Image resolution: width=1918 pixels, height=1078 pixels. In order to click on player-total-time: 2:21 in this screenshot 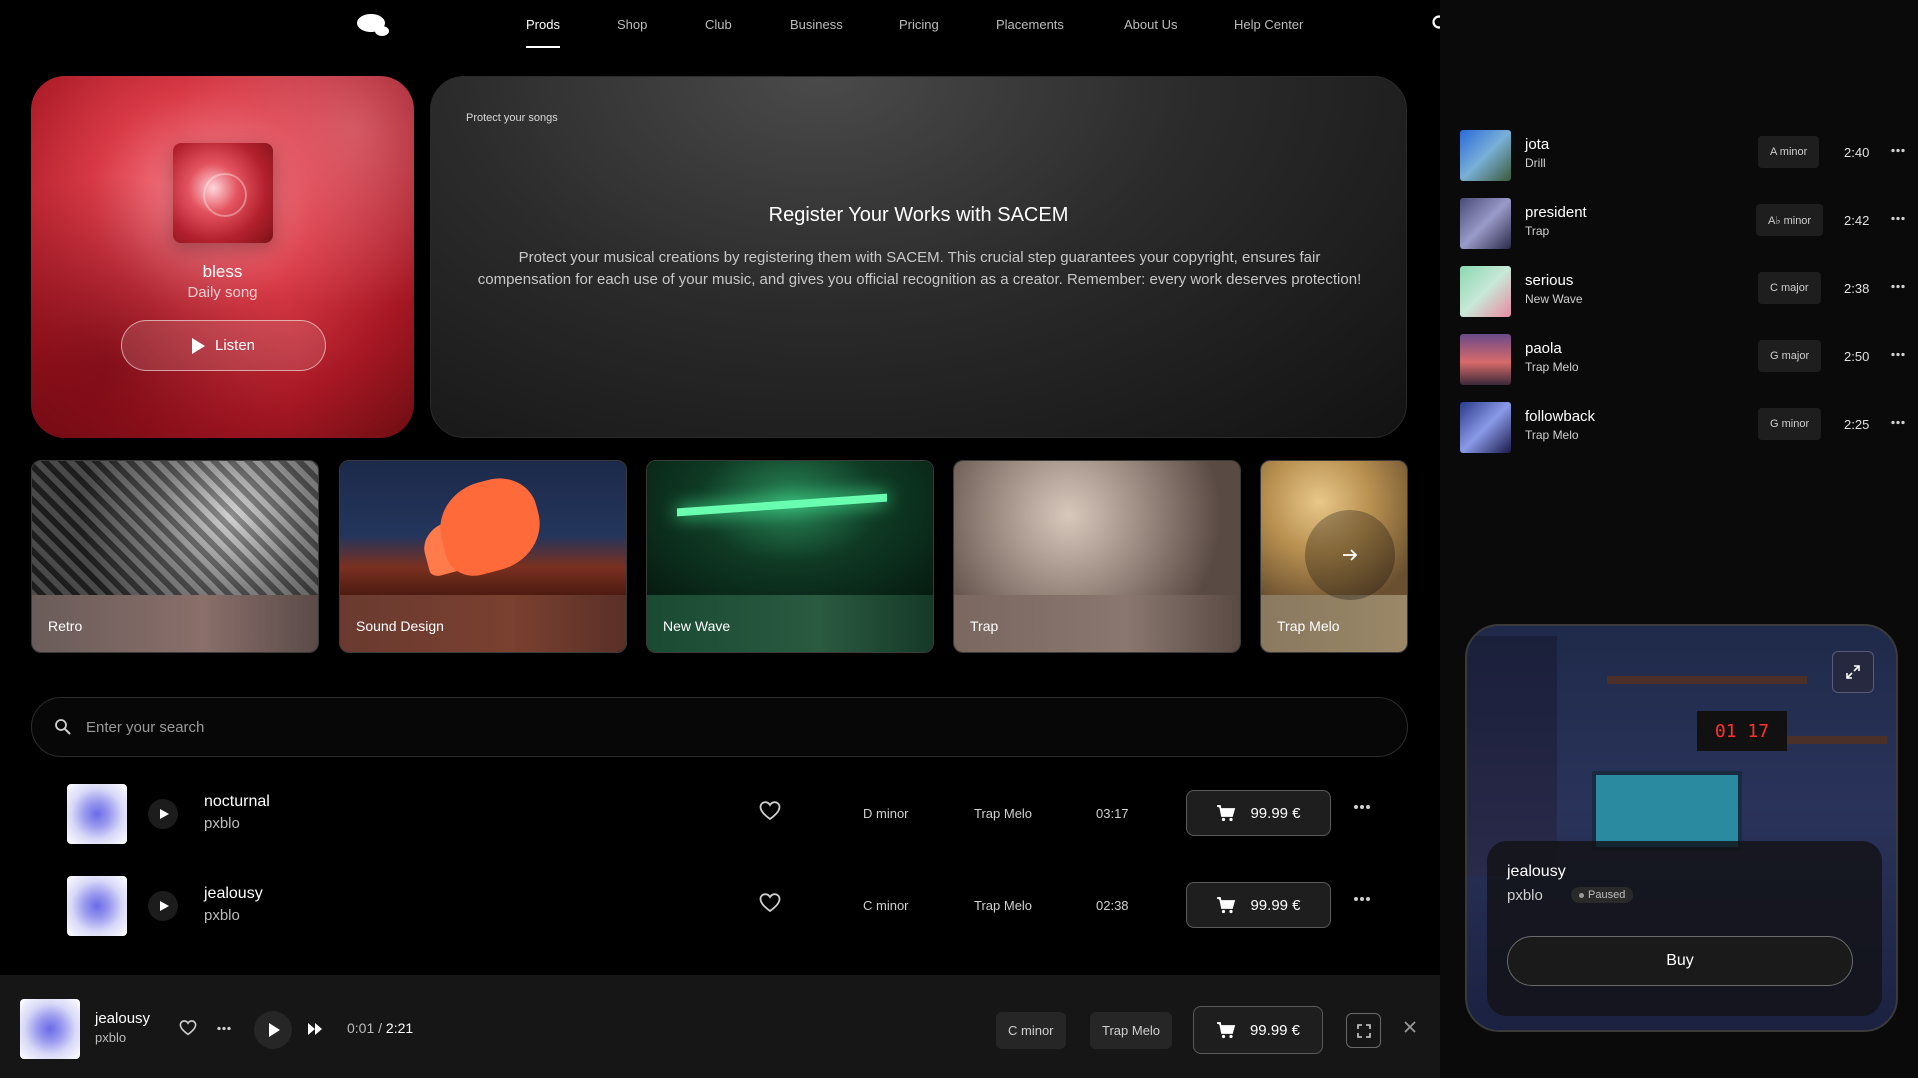, I will do `click(399, 1028)`.